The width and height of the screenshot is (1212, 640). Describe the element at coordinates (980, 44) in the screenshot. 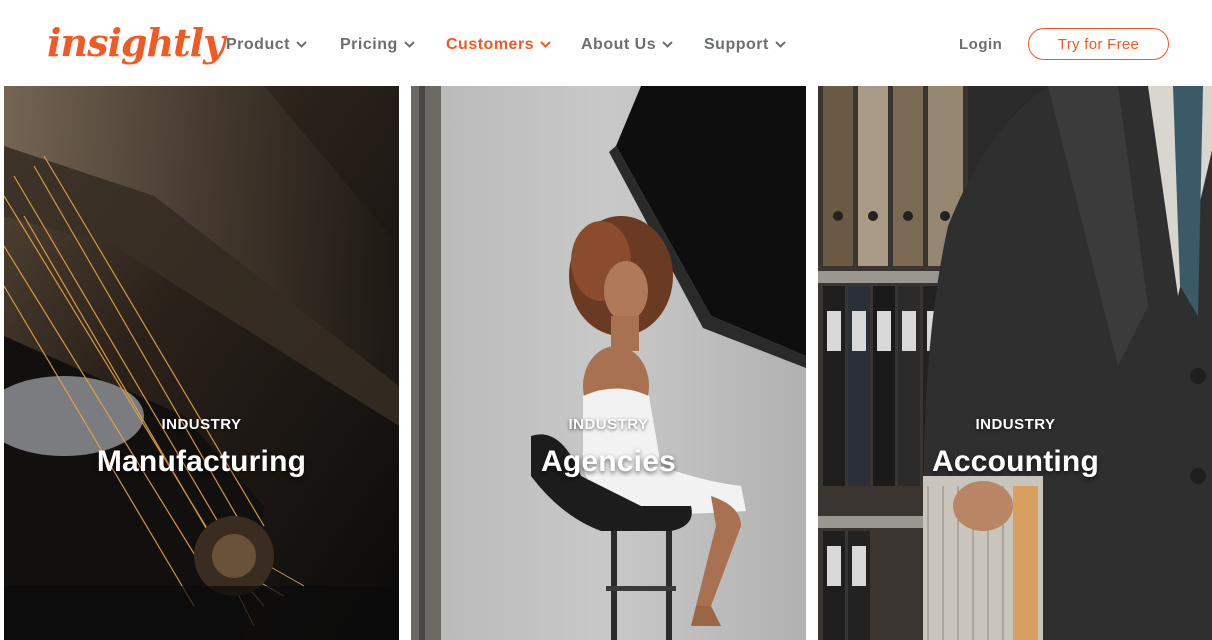

I see `login-link: Login` at that location.